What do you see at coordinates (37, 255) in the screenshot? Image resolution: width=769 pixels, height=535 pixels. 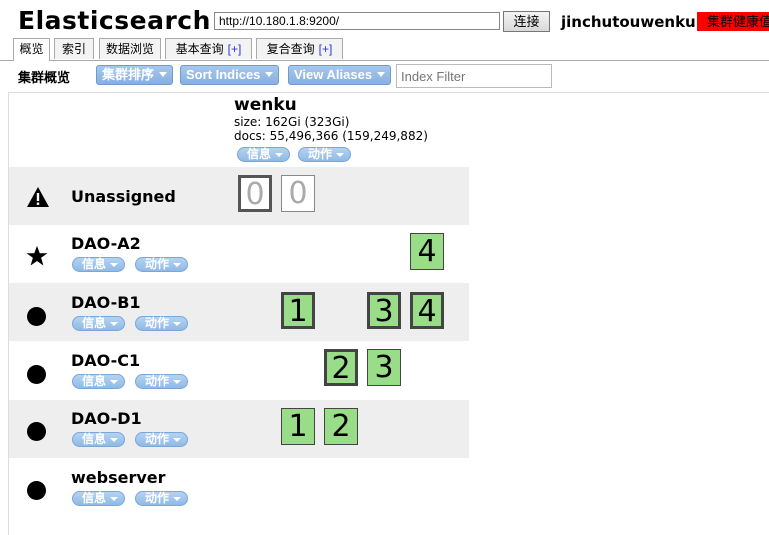 I see `star-icon` at bounding box center [37, 255].